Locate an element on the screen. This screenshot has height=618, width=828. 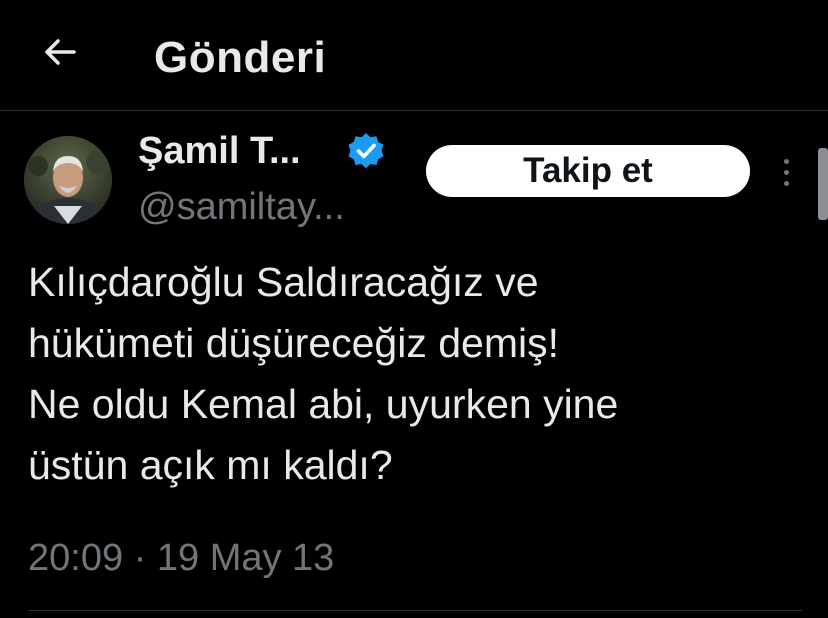
post-text-line: Ne oldu Kemal abi, uyurken yine is located at coordinates (323, 404).